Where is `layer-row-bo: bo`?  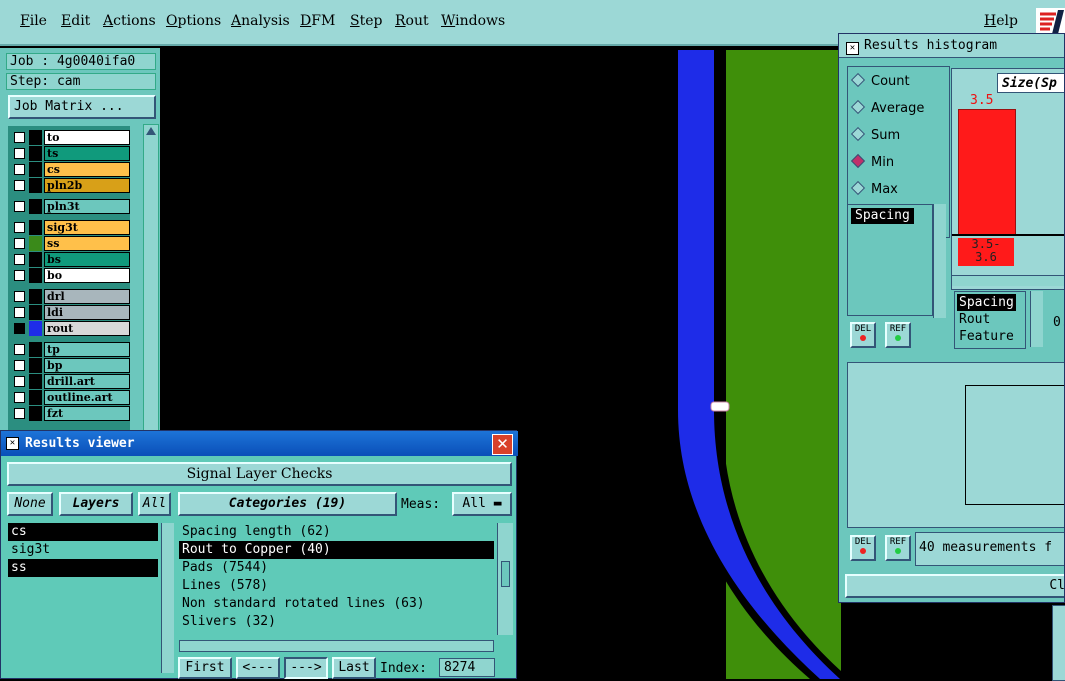 layer-row-bo: bo is located at coordinates (70, 275).